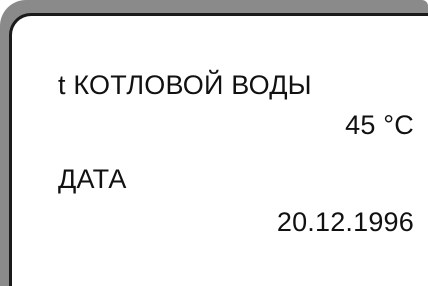 The width and height of the screenshot is (428, 286). I want to click on date-value: 20.12.1996, so click(345, 222).